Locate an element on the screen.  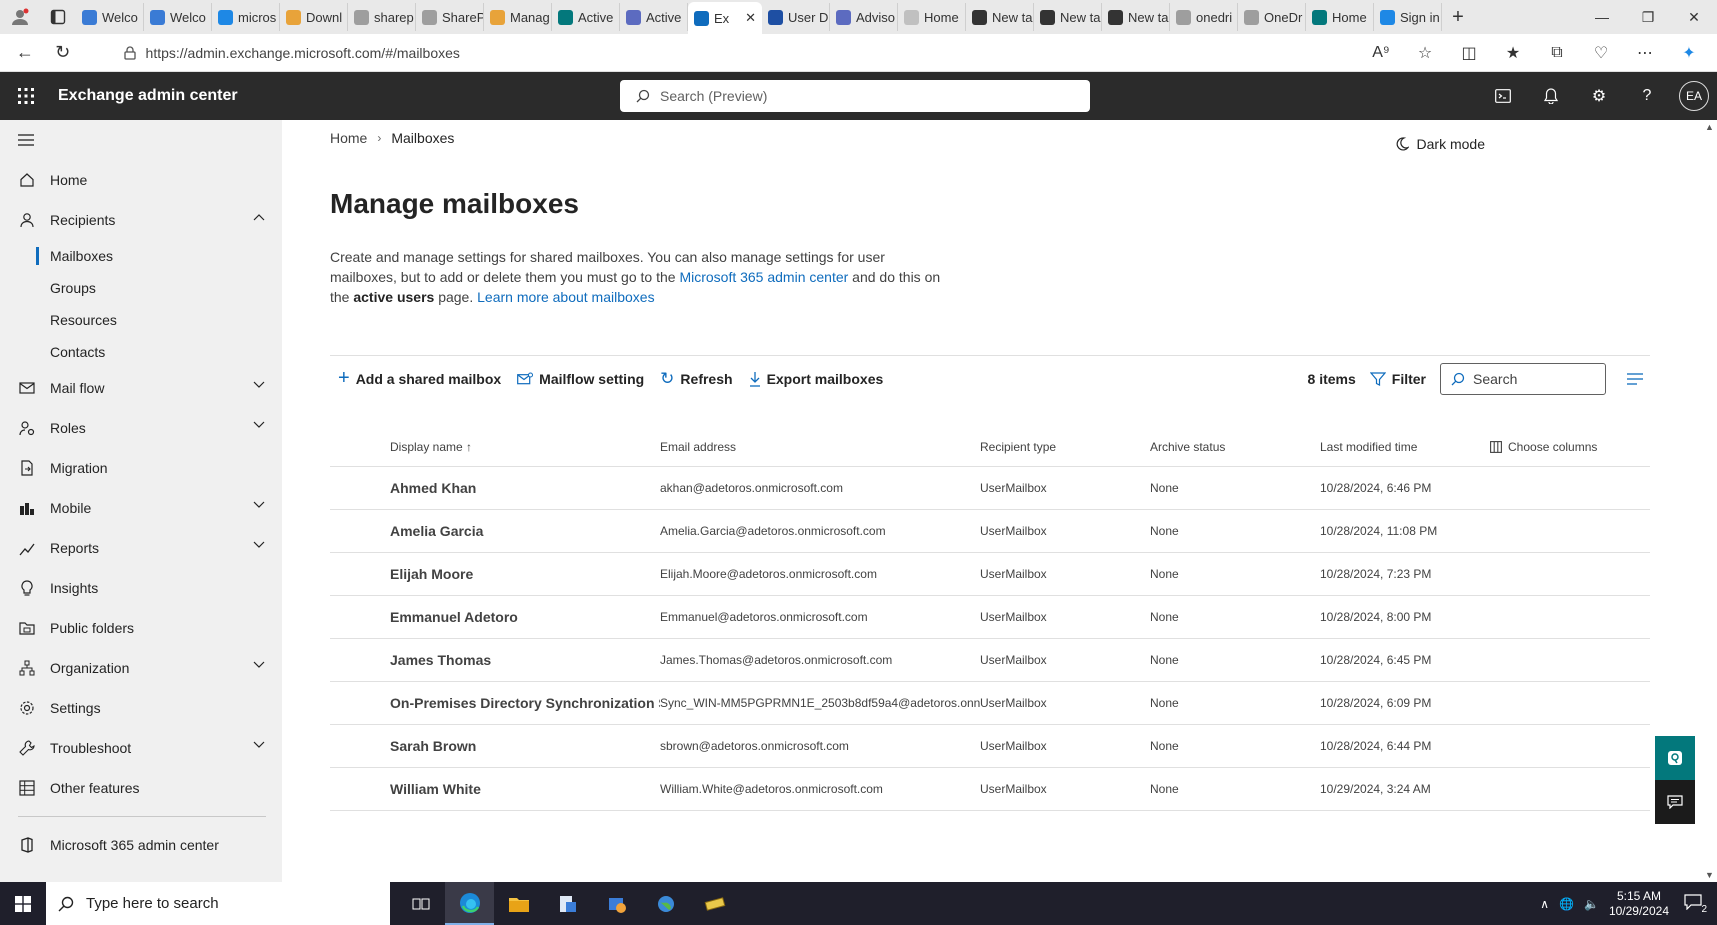
favorites-icon: ★ is located at coordinates (1513, 53).